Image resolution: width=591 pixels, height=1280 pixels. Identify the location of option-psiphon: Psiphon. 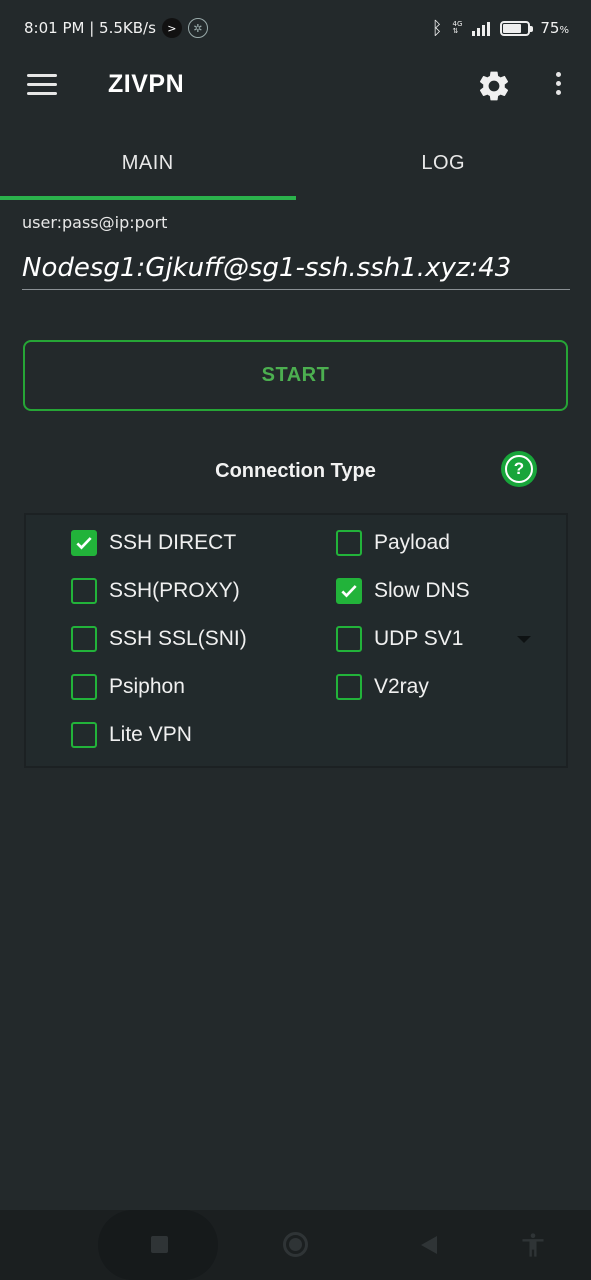
(128, 687).